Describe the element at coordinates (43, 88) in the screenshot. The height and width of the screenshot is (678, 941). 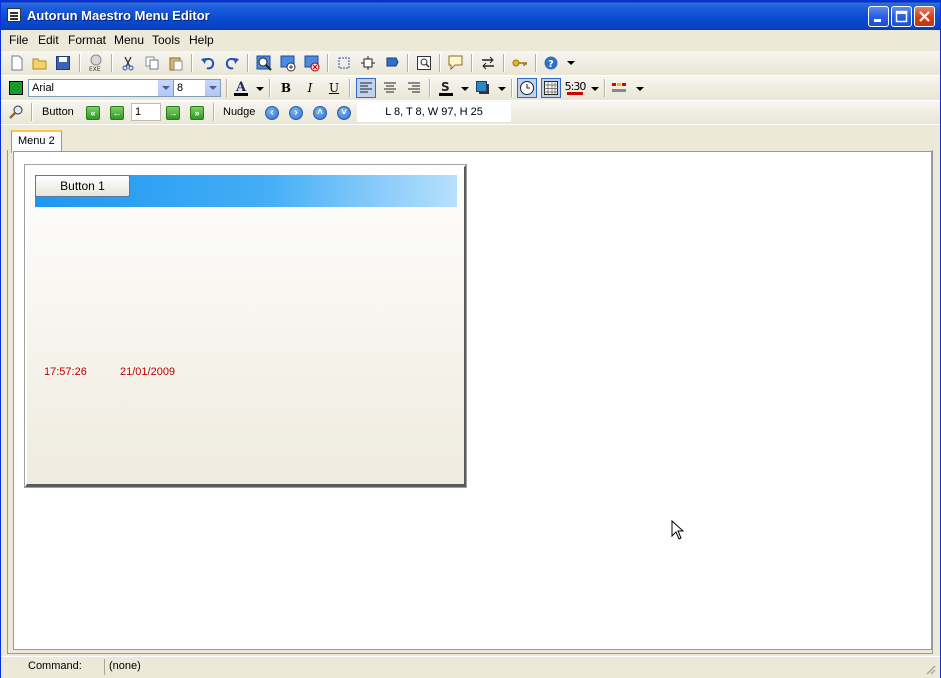
I see `font-name-value: Arial` at that location.